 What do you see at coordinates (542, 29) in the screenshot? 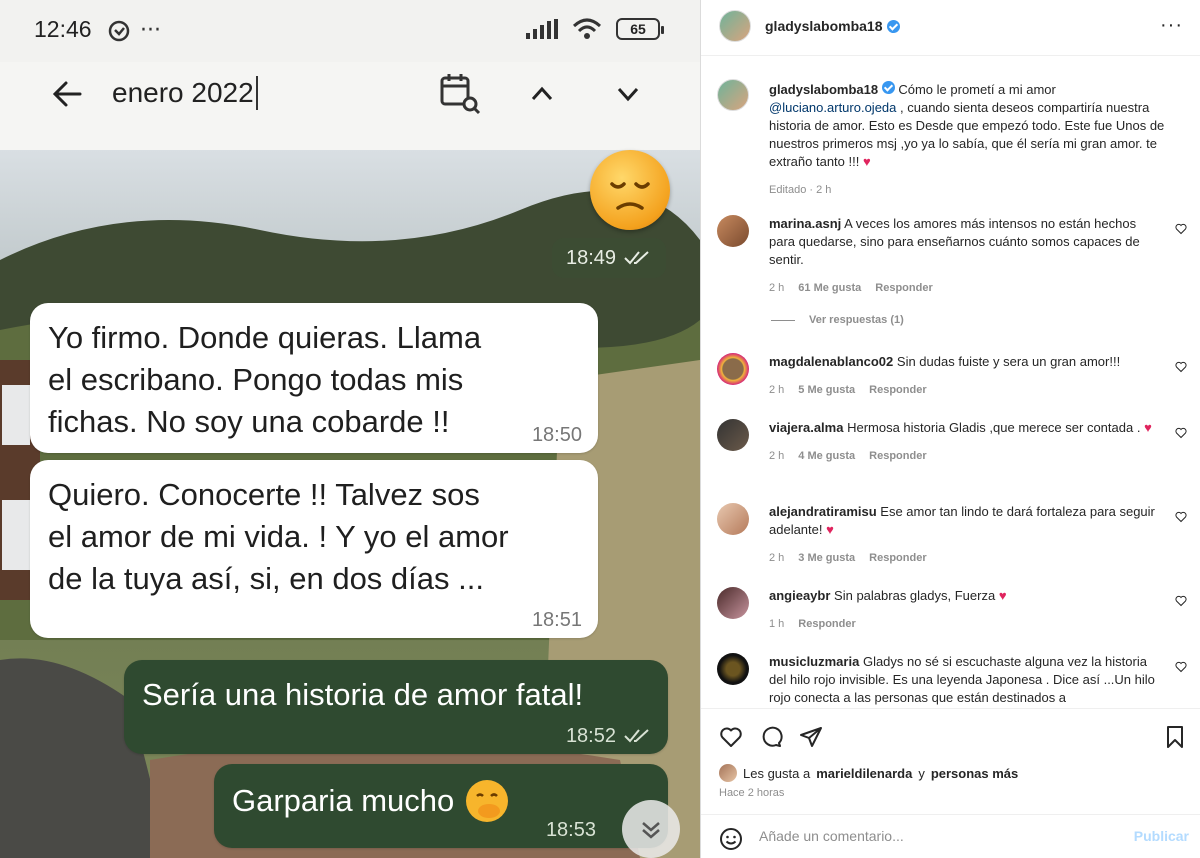
I see `signal-icon` at bounding box center [542, 29].